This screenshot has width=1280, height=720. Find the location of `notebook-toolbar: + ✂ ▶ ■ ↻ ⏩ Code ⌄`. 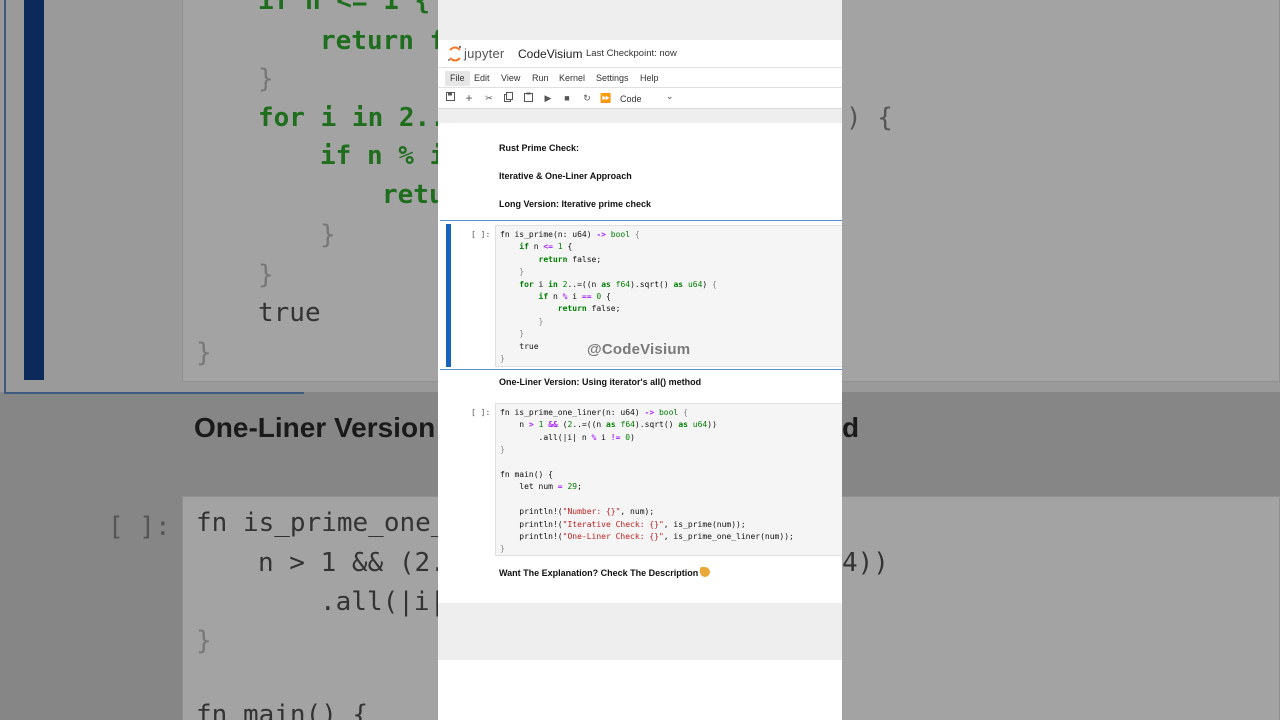

notebook-toolbar: + ✂ ▶ ■ ↻ ⏩ Code ⌄ is located at coordinates (640, 98).